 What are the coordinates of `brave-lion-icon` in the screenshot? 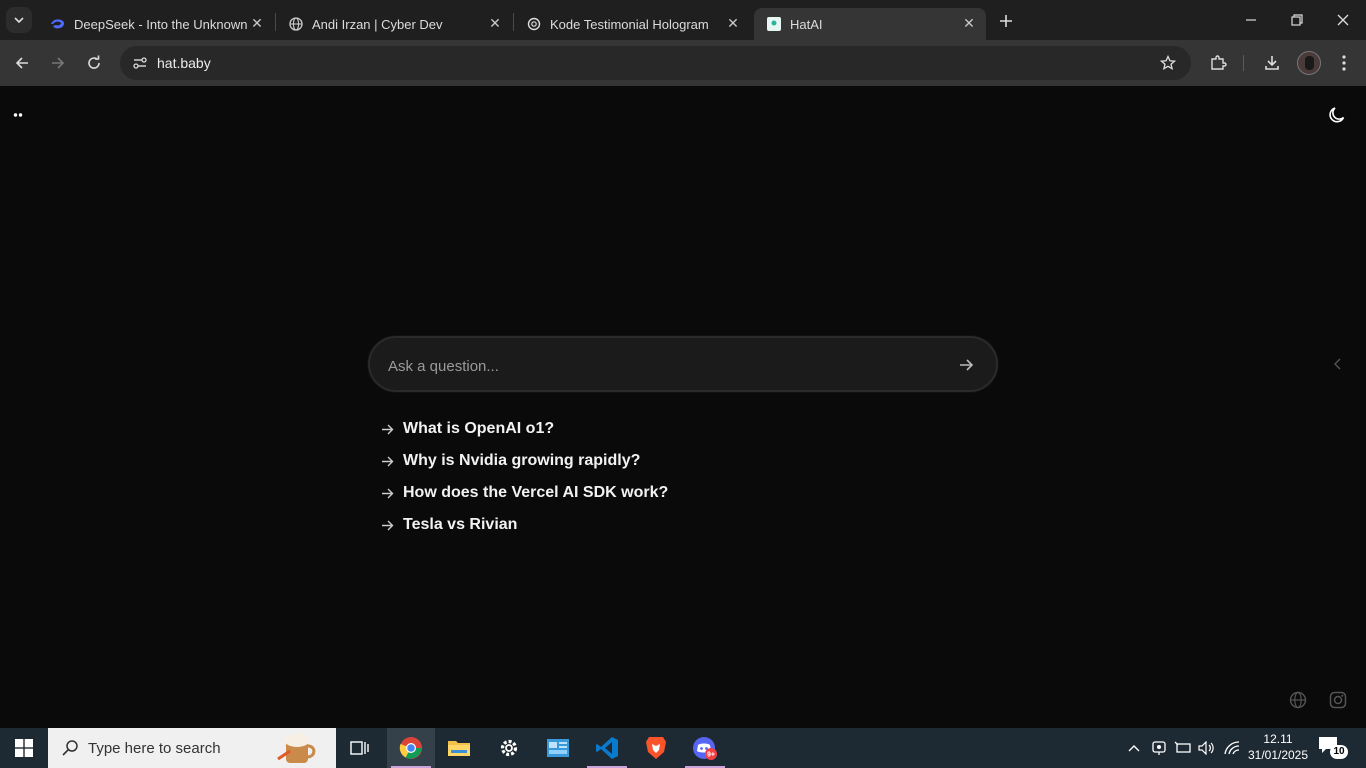 It's located at (656, 748).